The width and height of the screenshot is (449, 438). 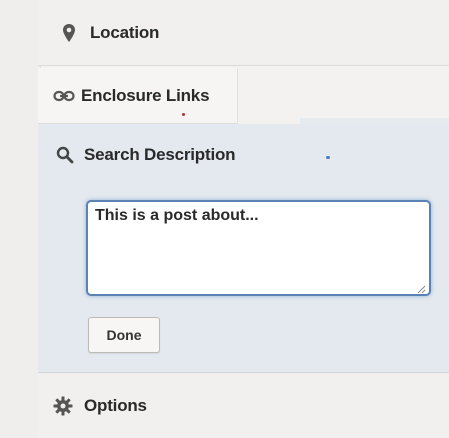 I want to click on search-icon, so click(x=65, y=155).